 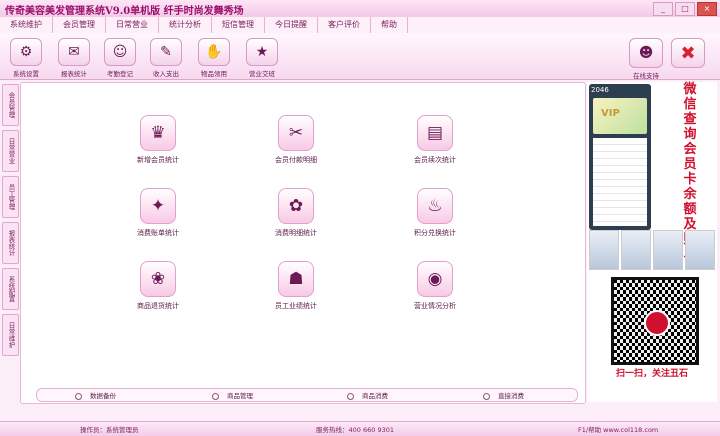 I want to click on menu-help: 帮助, so click(x=389, y=25).